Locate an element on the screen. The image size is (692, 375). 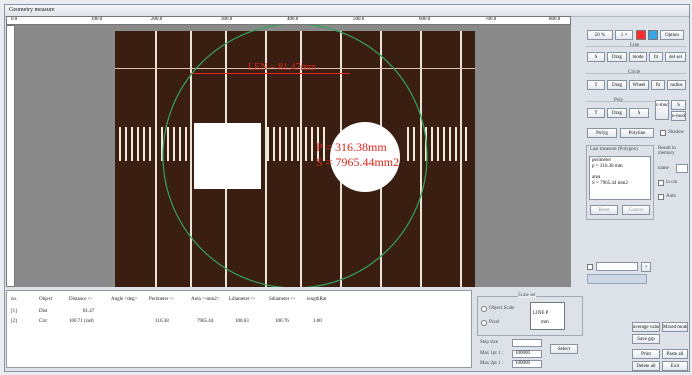
extra-checkbox is located at coordinates (590, 267).